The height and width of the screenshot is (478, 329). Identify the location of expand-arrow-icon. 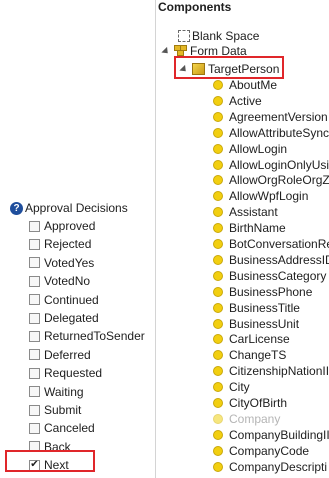
(166, 51).